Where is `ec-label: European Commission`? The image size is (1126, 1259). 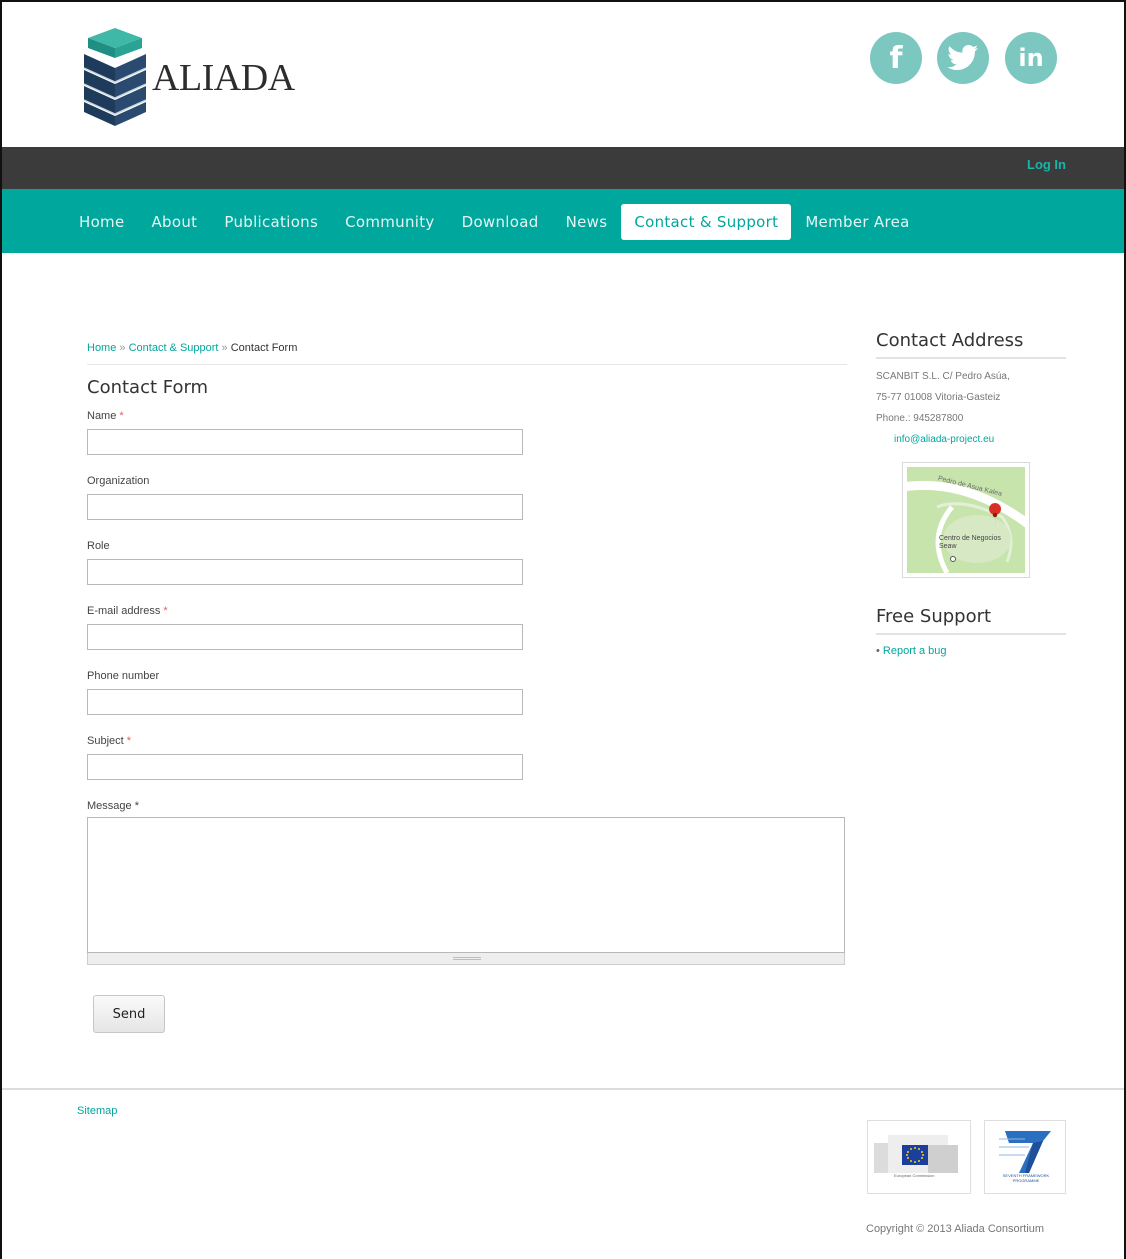 ec-label: European Commission is located at coordinates (914, 1175).